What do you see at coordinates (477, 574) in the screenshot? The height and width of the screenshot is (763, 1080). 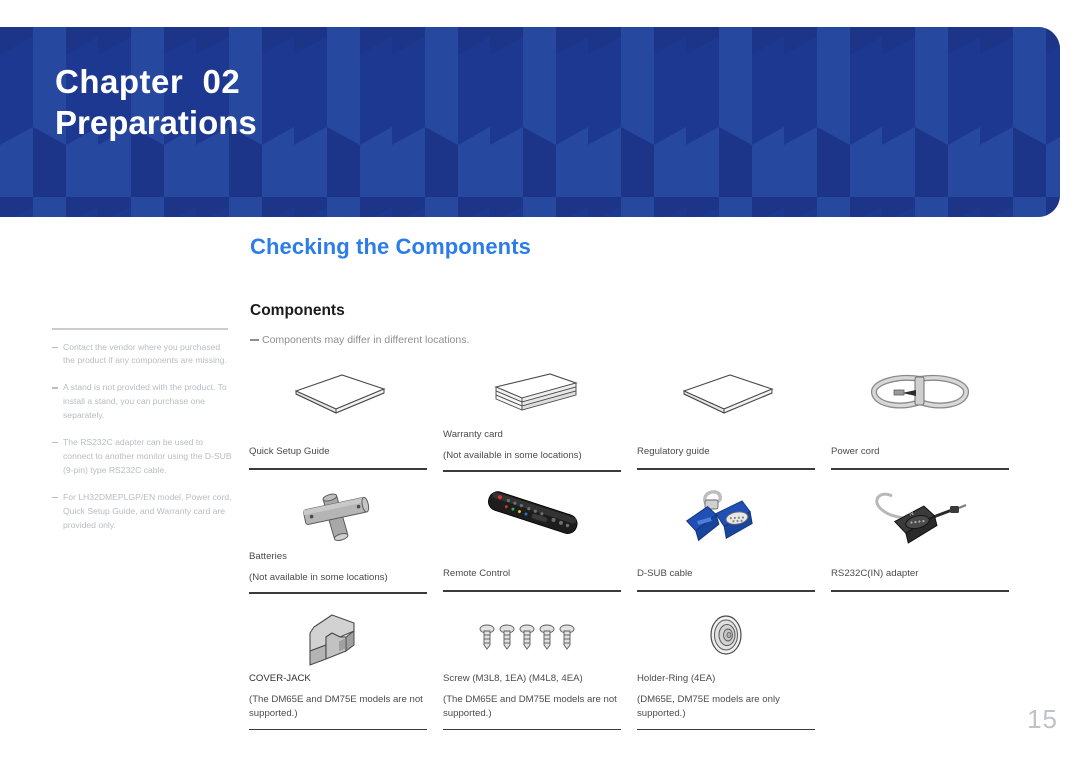 I see `component-label: Remote Control` at bounding box center [477, 574].